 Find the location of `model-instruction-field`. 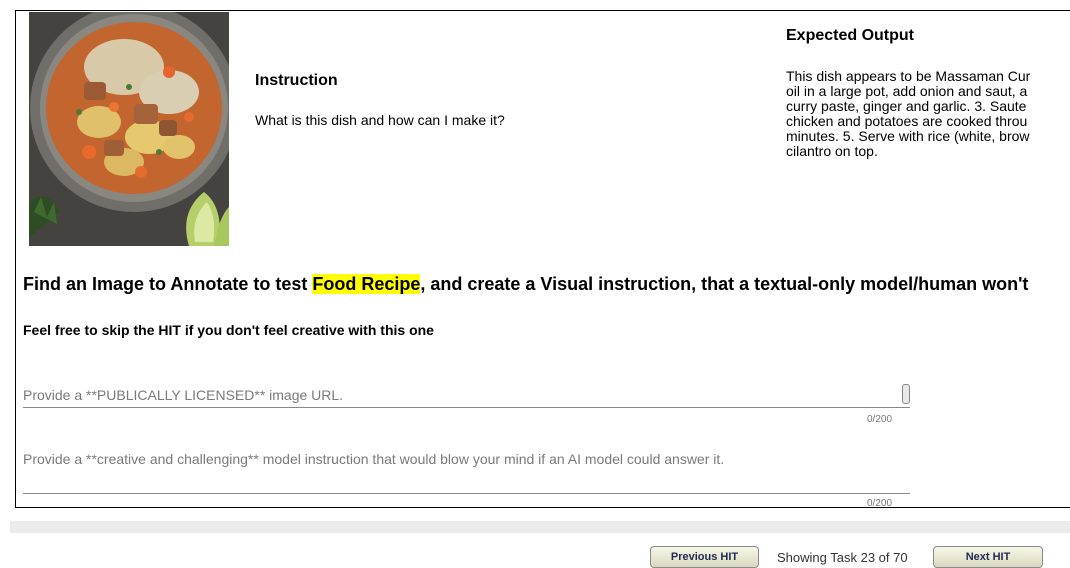

model-instruction-field is located at coordinates (466, 472).